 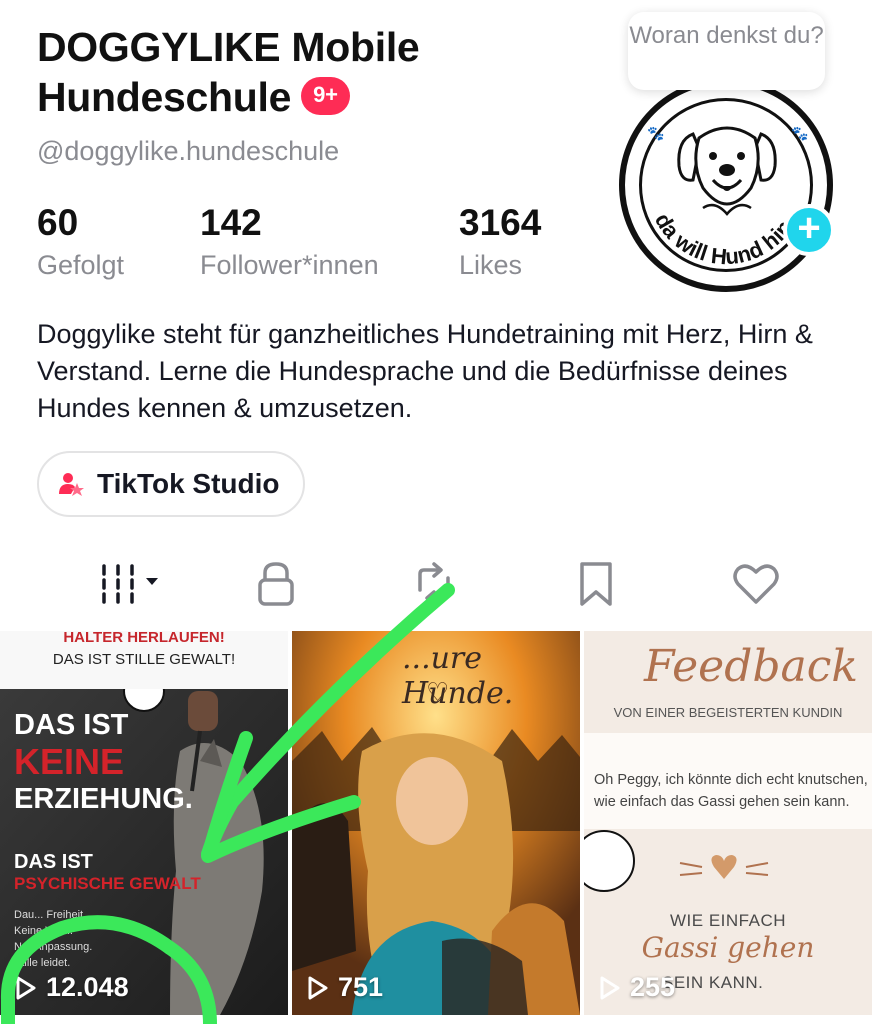 What do you see at coordinates (713, 982) in the screenshot?
I see `video3-bottom-line2: SEIN KANN.` at bounding box center [713, 982].